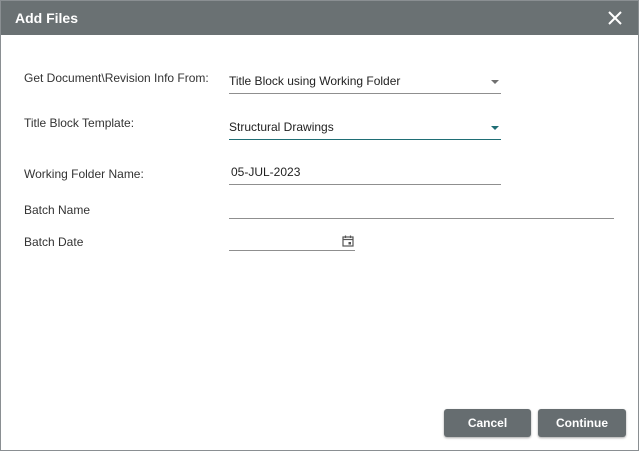 The width and height of the screenshot is (639, 451). What do you see at coordinates (365, 128) in the screenshot?
I see `template-select: Structural Drawings` at bounding box center [365, 128].